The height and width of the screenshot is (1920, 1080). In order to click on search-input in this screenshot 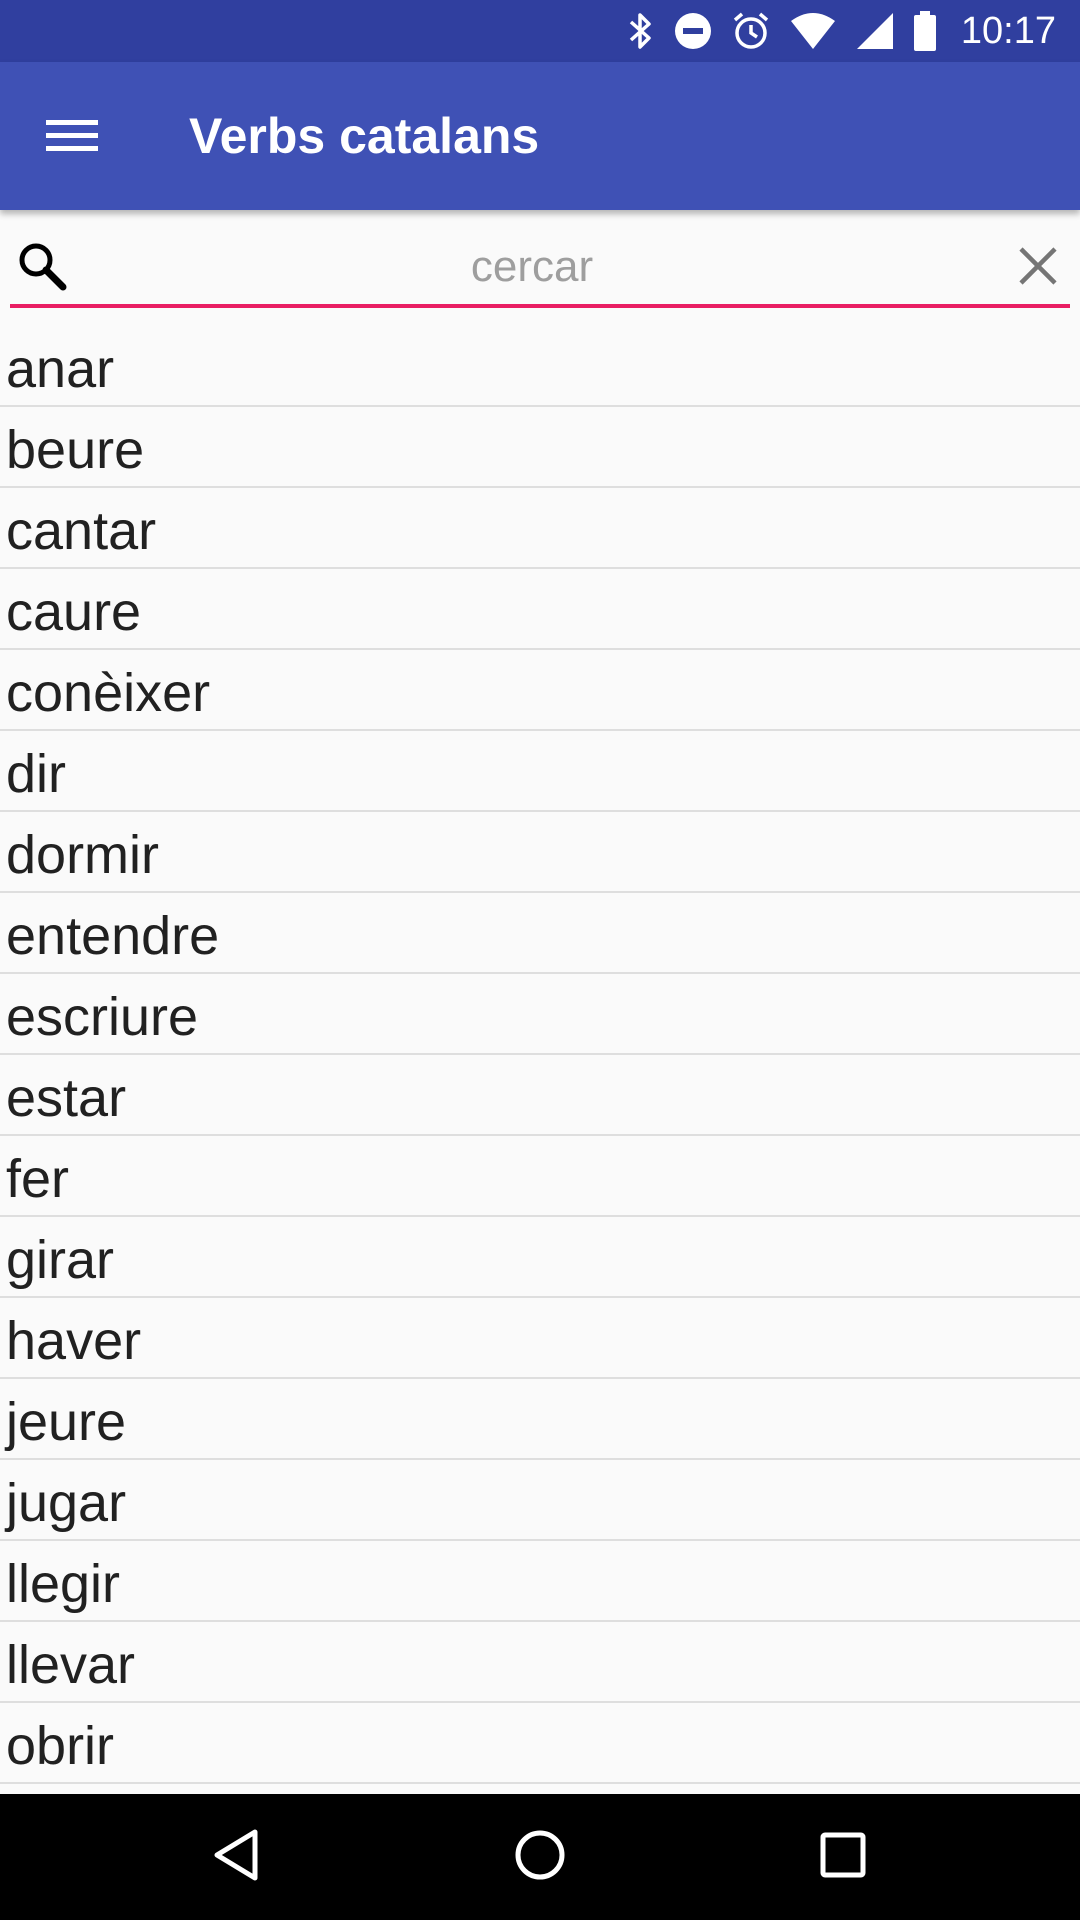, I will do `click(532, 267)`.